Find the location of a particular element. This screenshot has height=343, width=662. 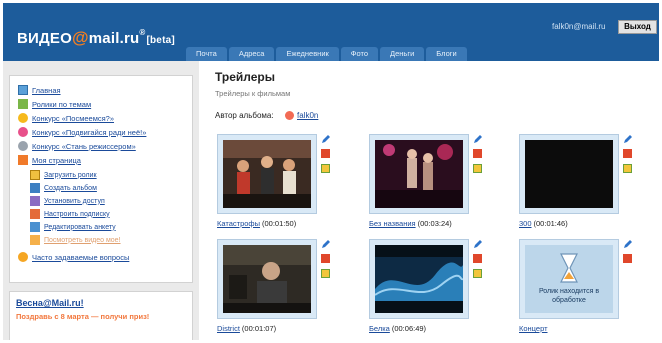

sidebar-item-contest-director: Конкурс «Стань режиссером» is located at coordinates (77, 146).